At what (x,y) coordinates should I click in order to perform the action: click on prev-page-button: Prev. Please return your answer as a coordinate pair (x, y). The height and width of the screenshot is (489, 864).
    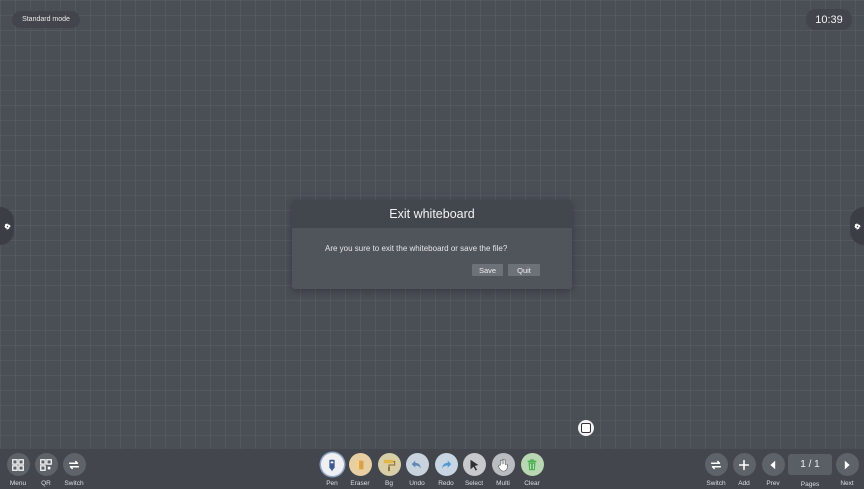
    Looking at the image, I should click on (773, 470).